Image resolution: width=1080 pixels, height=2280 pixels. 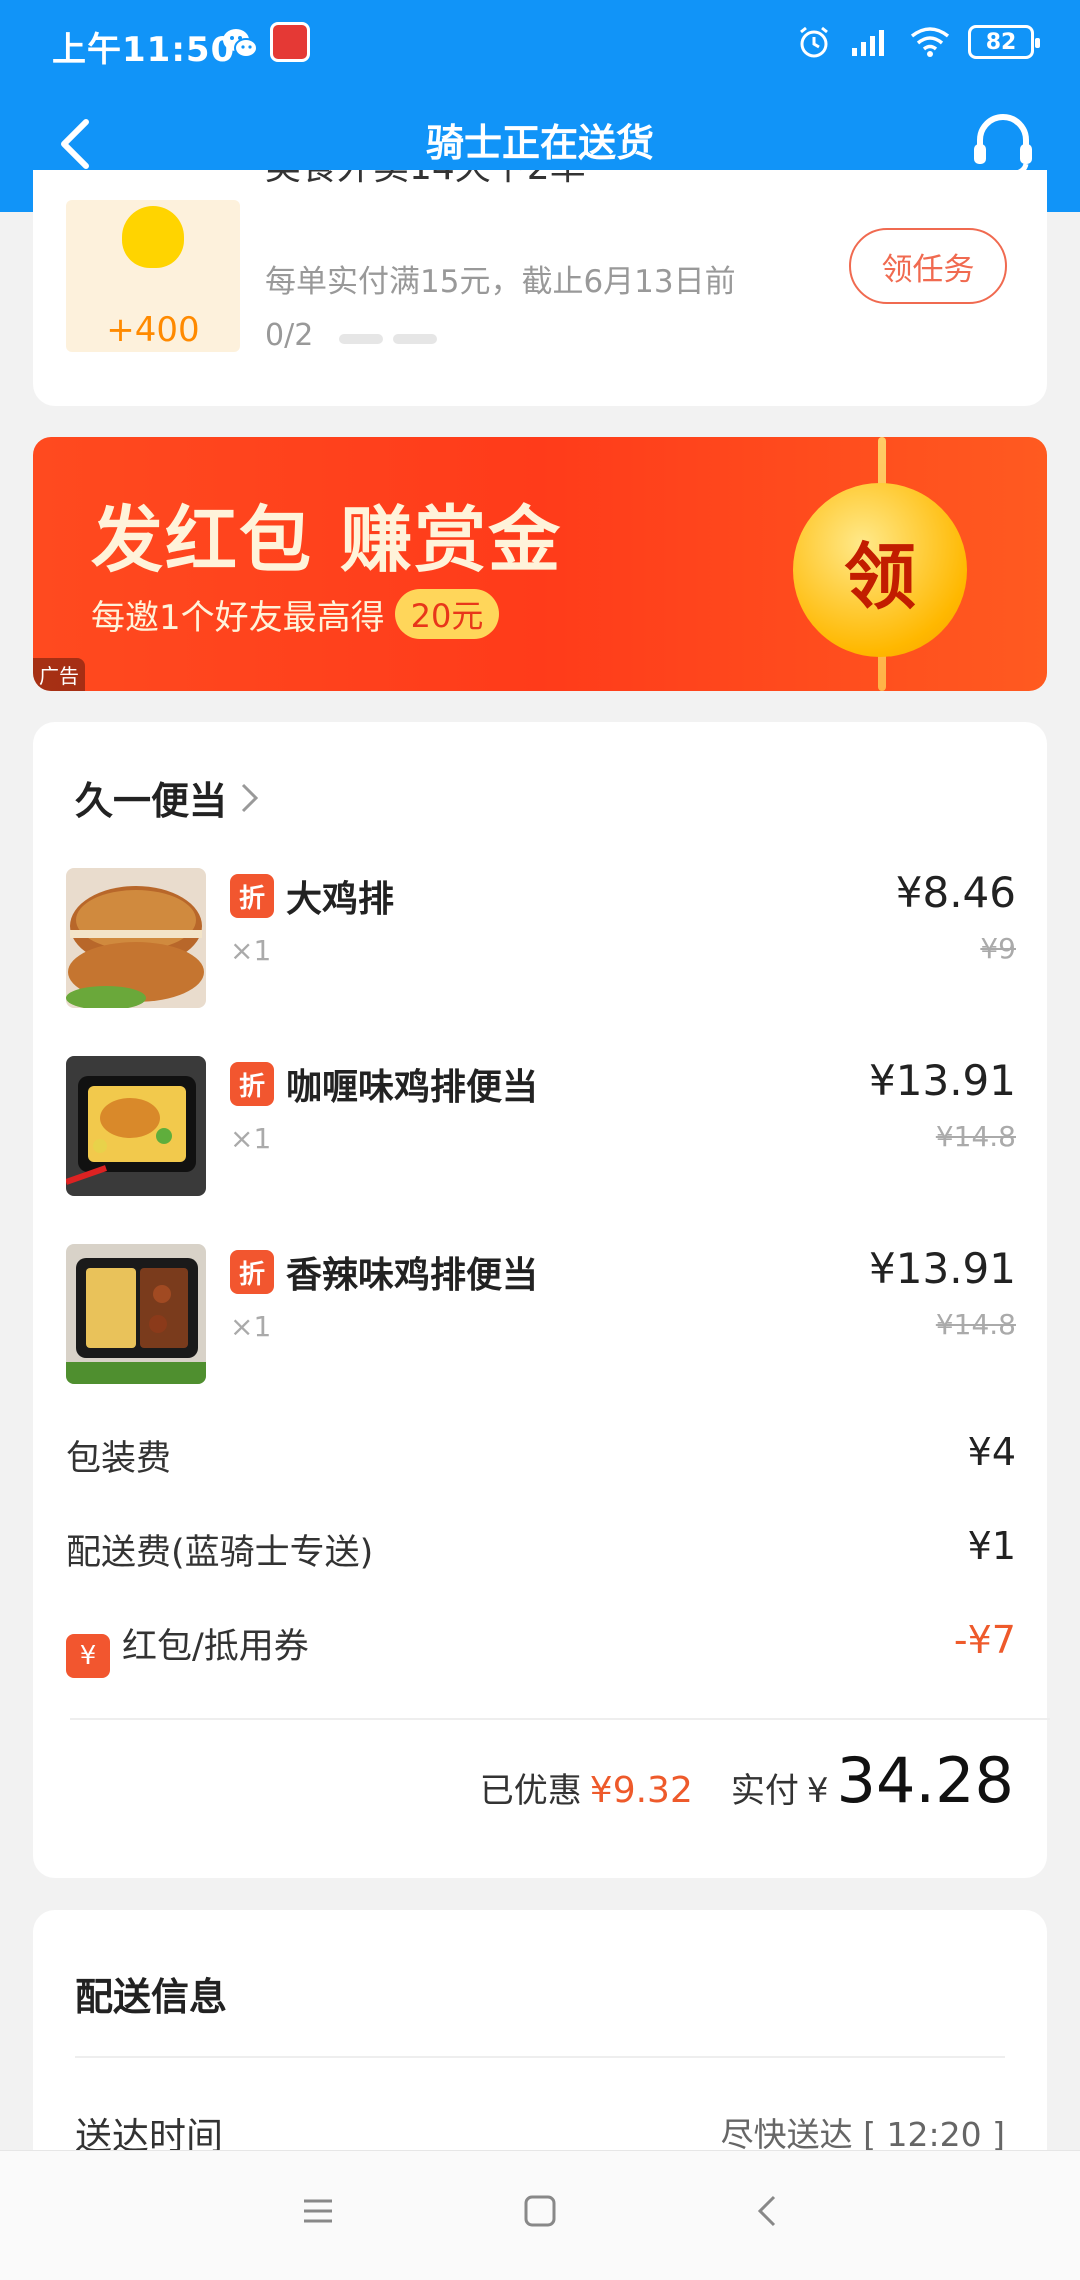 What do you see at coordinates (289, 335) in the screenshot?
I see `task-progress: 0/2` at bounding box center [289, 335].